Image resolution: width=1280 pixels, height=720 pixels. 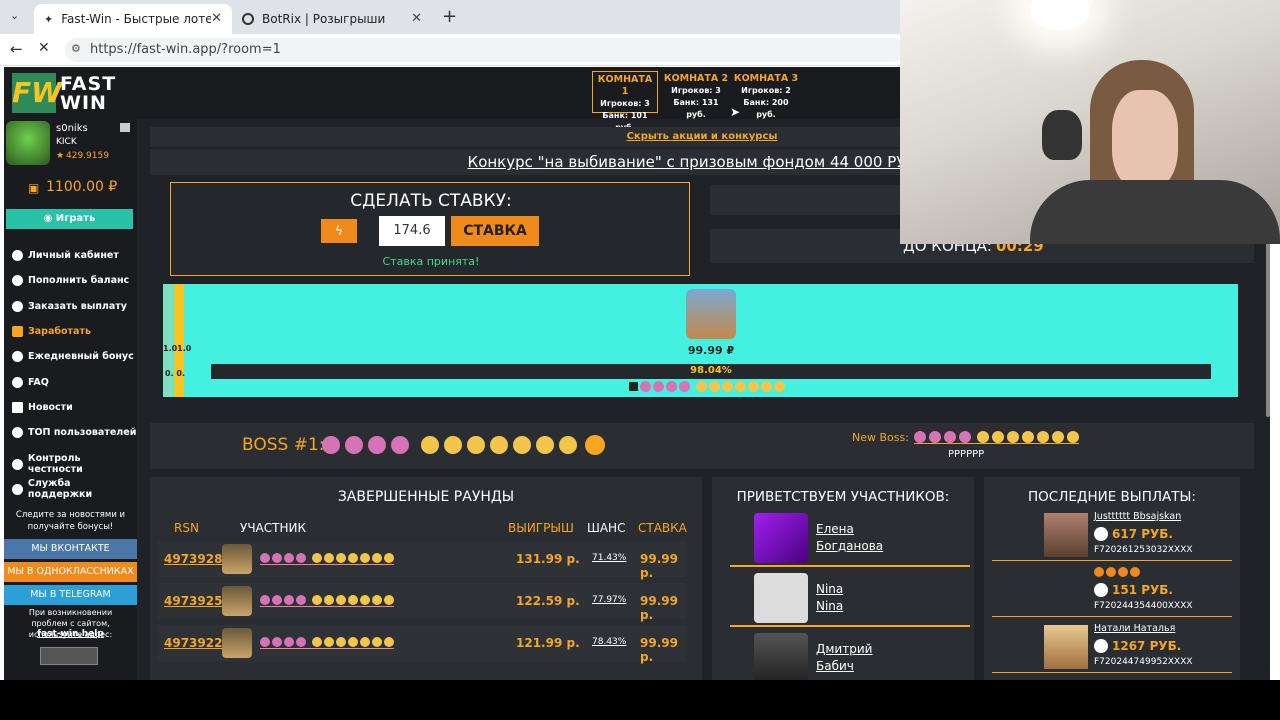 I want to click on user-name-link: Nina Nina, so click(x=829, y=598).